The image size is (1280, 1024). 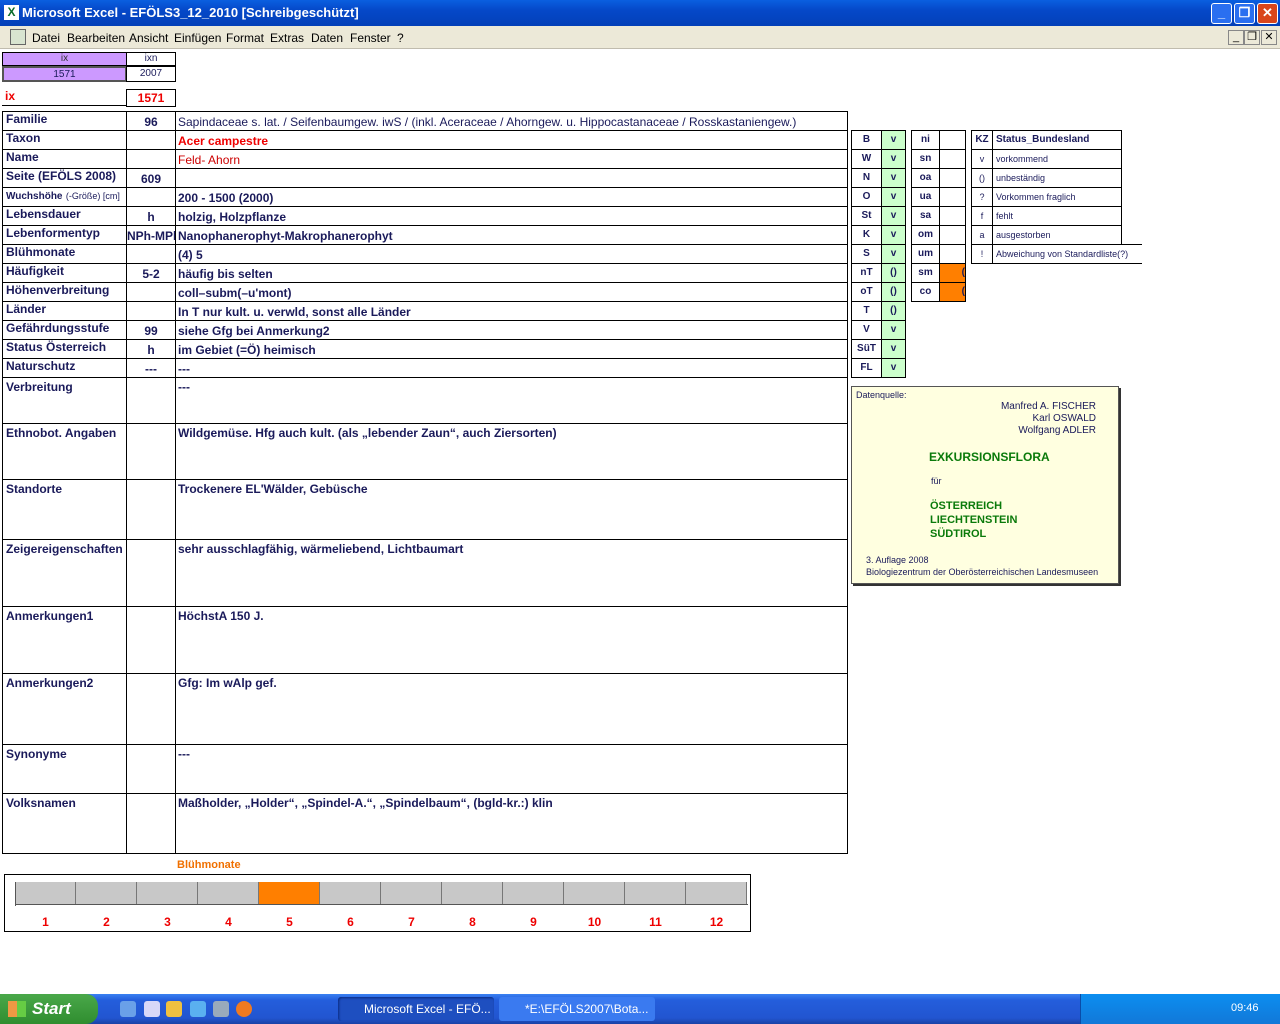 I want to click on menu-fenster: Fenster, so click(x=370, y=38).